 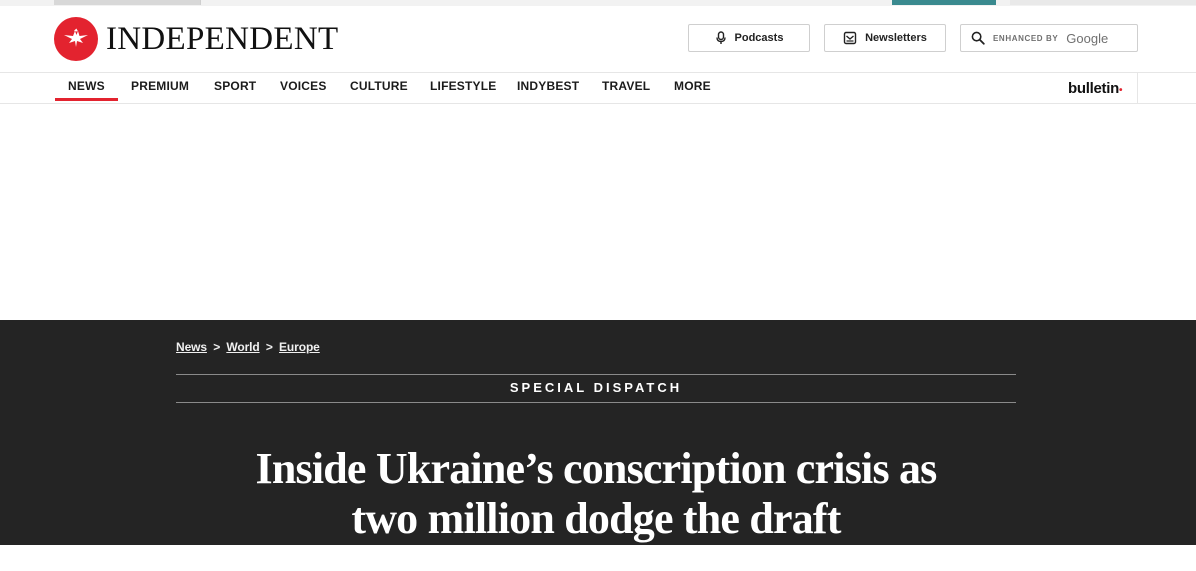 I want to click on article-kicker: SPECIAL DISPATCH, so click(x=596, y=387).